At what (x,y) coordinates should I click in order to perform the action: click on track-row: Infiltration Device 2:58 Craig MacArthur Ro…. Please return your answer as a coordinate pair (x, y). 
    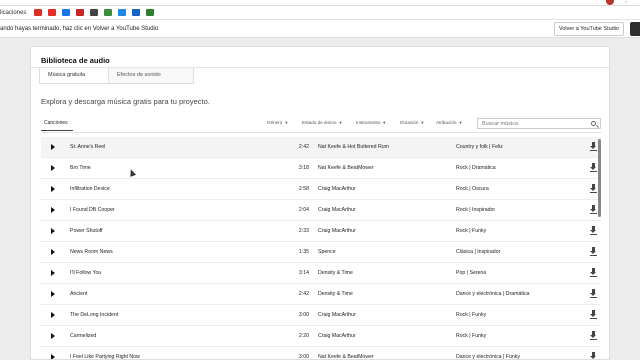
    Looking at the image, I should click on (321, 189).